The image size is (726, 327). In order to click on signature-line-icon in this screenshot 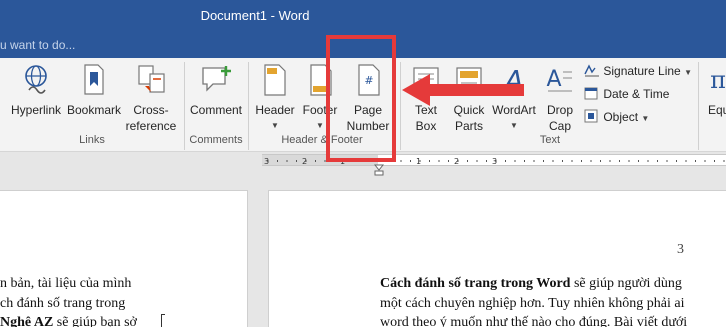, I will do `click(591, 70)`.